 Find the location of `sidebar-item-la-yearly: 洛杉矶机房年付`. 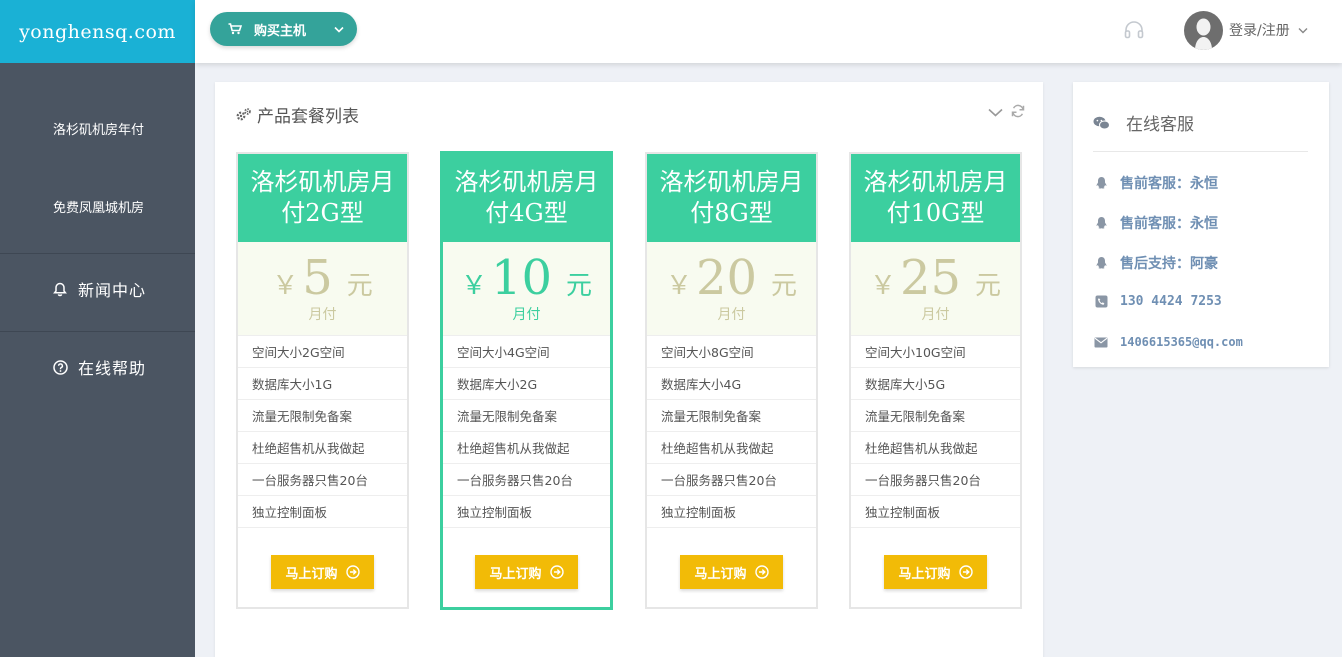

sidebar-item-la-yearly: 洛杉矶机房年付 is located at coordinates (97, 128).